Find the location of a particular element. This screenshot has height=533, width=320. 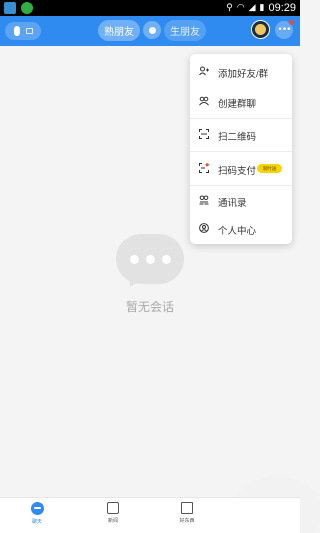

nav-label-chat: 聊天 is located at coordinates (36, 522).